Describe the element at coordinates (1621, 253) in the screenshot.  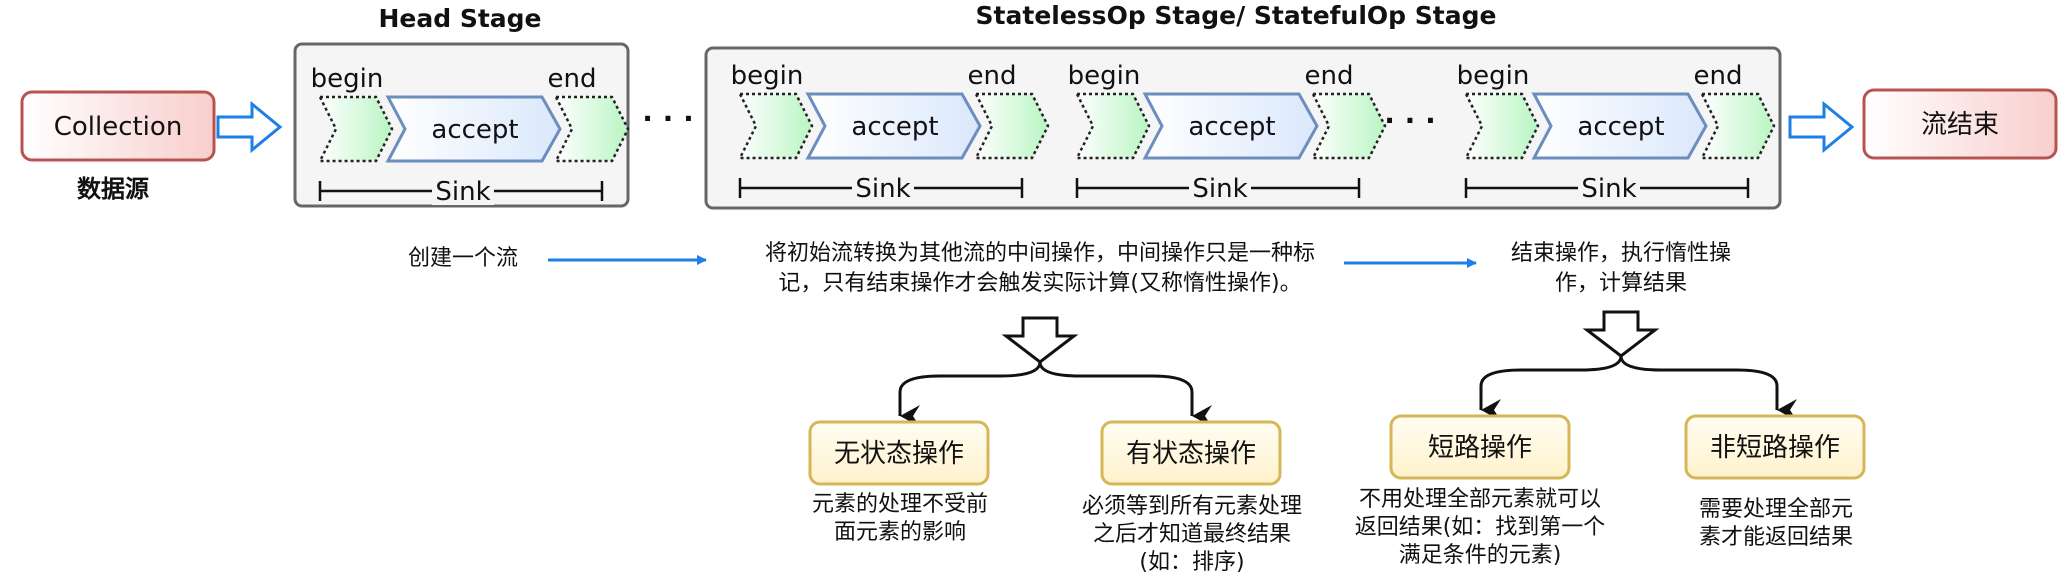
I see `terminal-text-line1: 结束操作，执行惰性操` at that location.